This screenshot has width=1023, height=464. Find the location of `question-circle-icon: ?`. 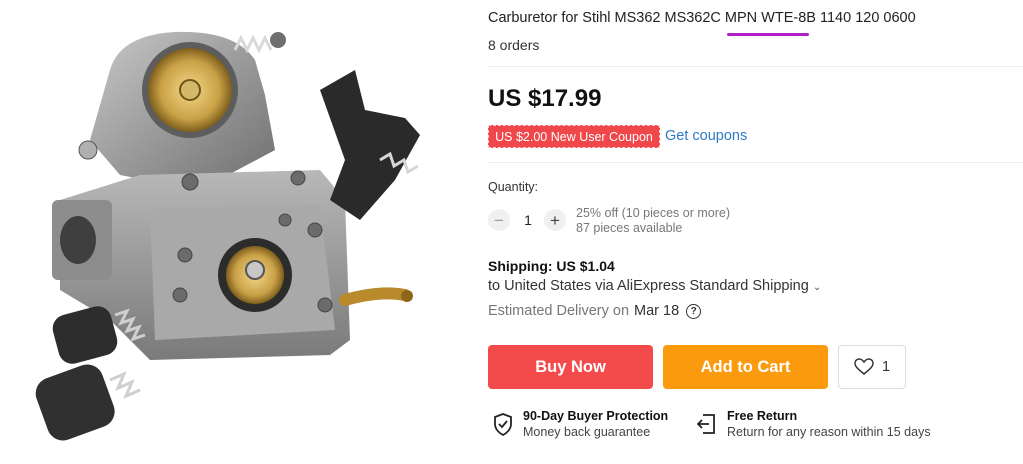

question-circle-icon: ? is located at coordinates (694, 311).